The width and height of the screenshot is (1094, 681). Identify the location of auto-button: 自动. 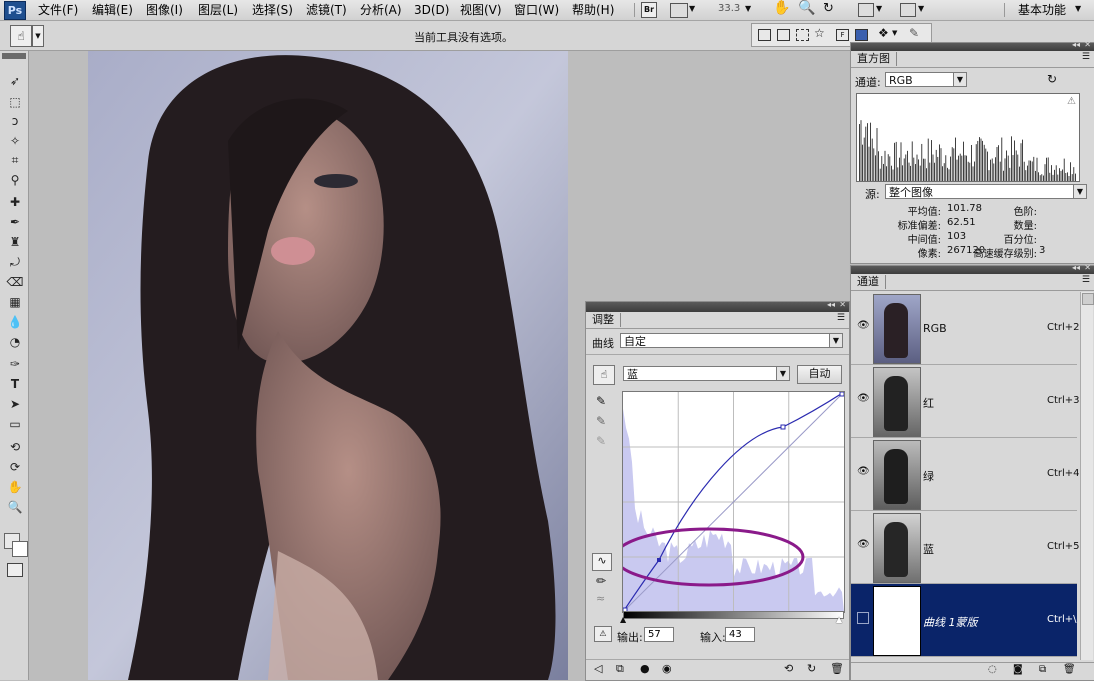
(819, 374).